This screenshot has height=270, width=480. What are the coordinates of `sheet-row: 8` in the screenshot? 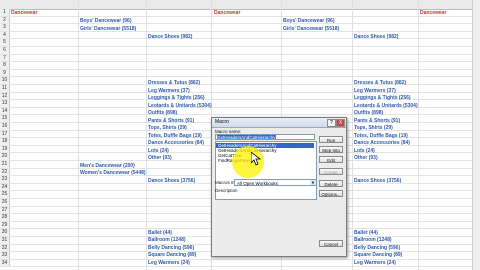 It's located at (240, 66).